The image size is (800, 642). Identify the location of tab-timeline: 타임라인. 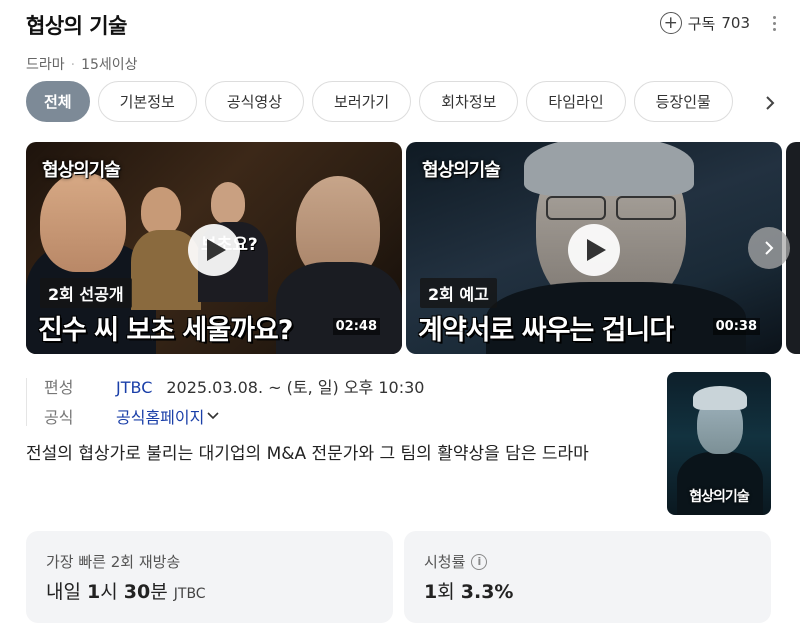
(576, 101).